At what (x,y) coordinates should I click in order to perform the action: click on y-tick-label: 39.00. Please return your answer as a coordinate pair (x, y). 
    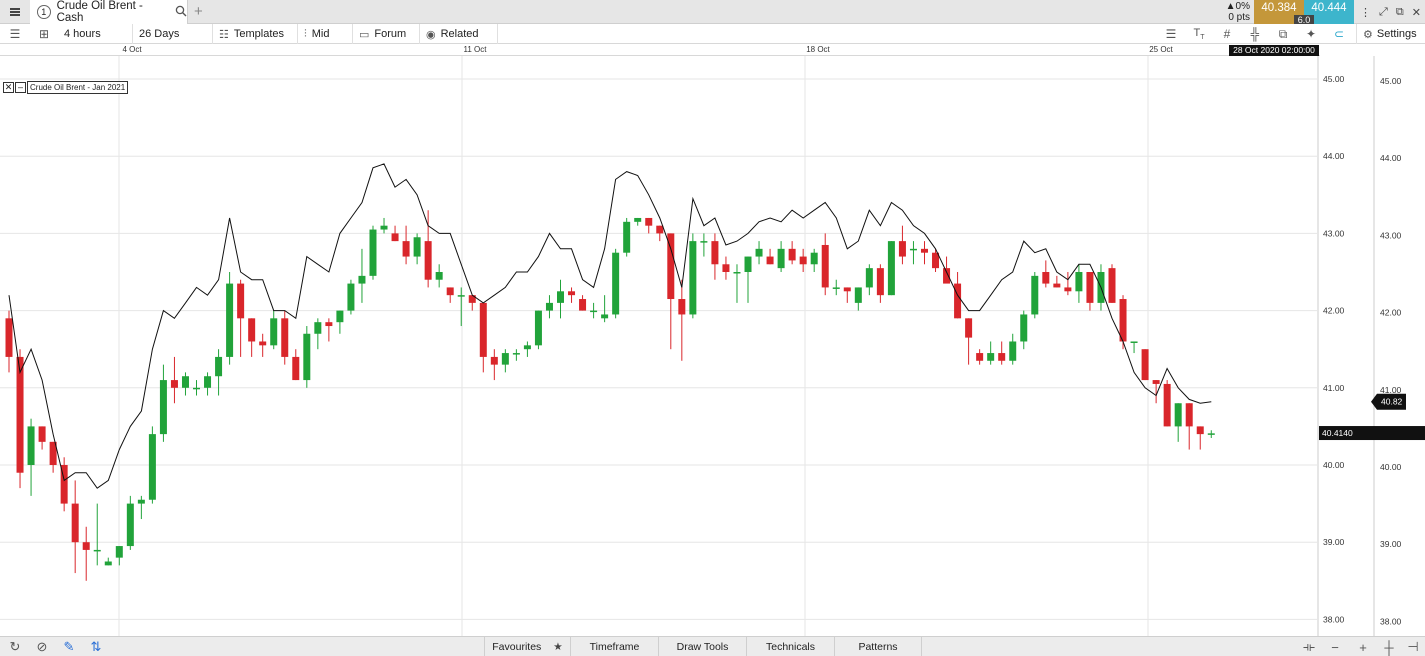
    Looking at the image, I should click on (1334, 542).